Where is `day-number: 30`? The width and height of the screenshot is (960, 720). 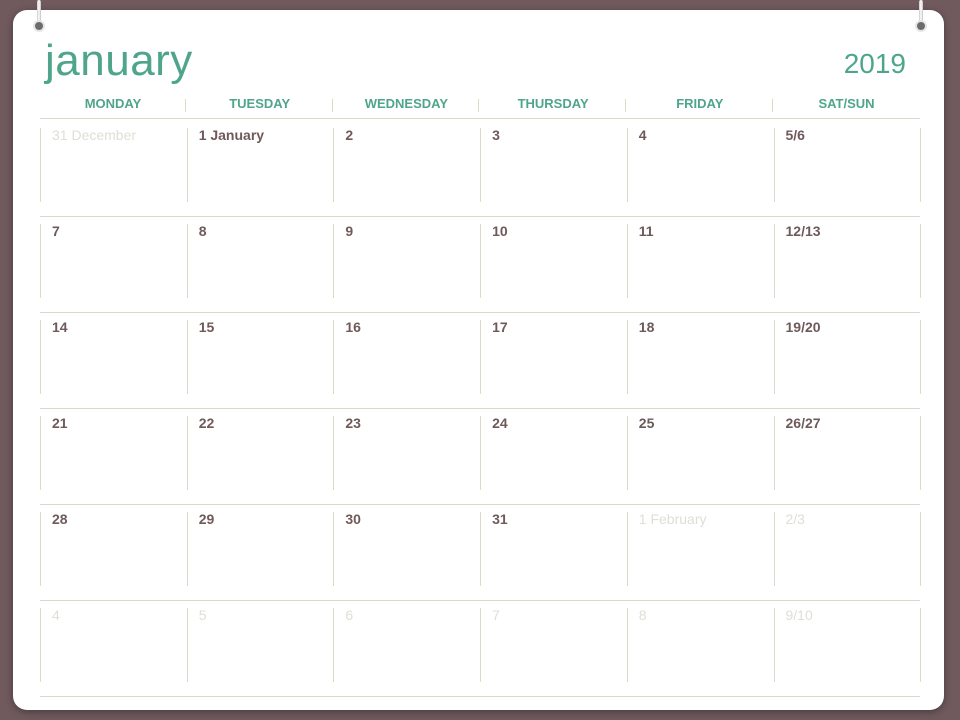
day-number: 30 is located at coordinates (353, 519).